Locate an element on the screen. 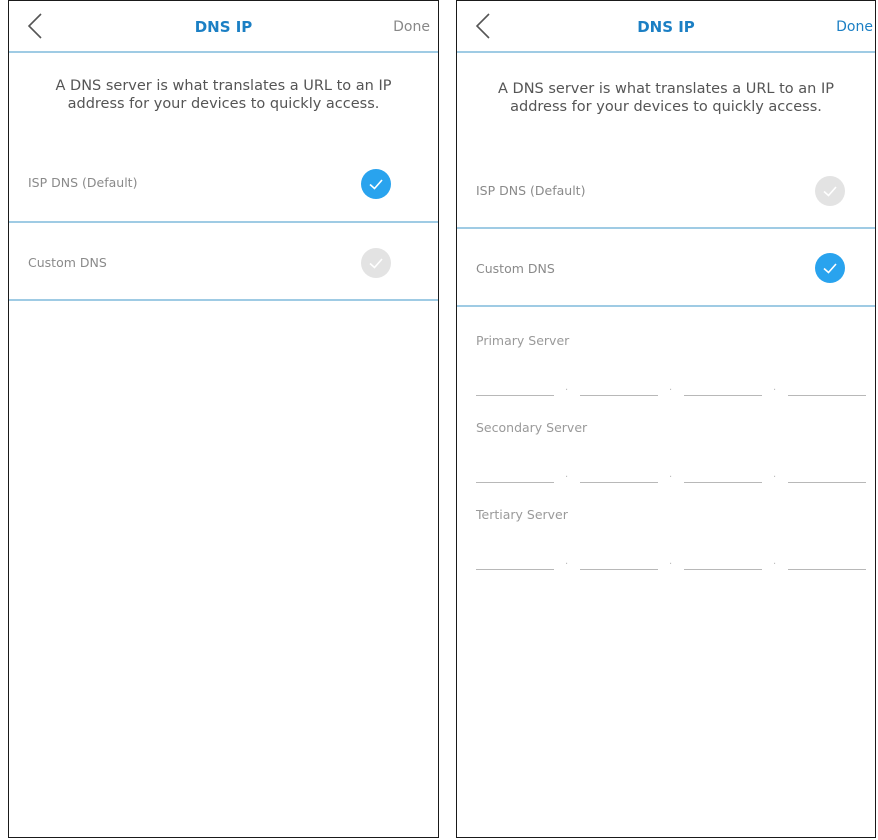  server-label: Tertiary Server is located at coordinates (522, 514).